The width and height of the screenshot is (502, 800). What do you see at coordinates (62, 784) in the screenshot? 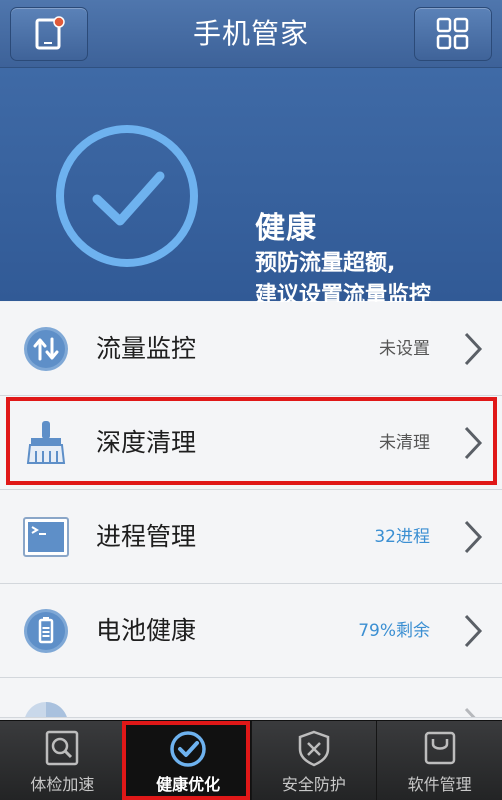
I see `tab-label: 体检加速` at bounding box center [62, 784].